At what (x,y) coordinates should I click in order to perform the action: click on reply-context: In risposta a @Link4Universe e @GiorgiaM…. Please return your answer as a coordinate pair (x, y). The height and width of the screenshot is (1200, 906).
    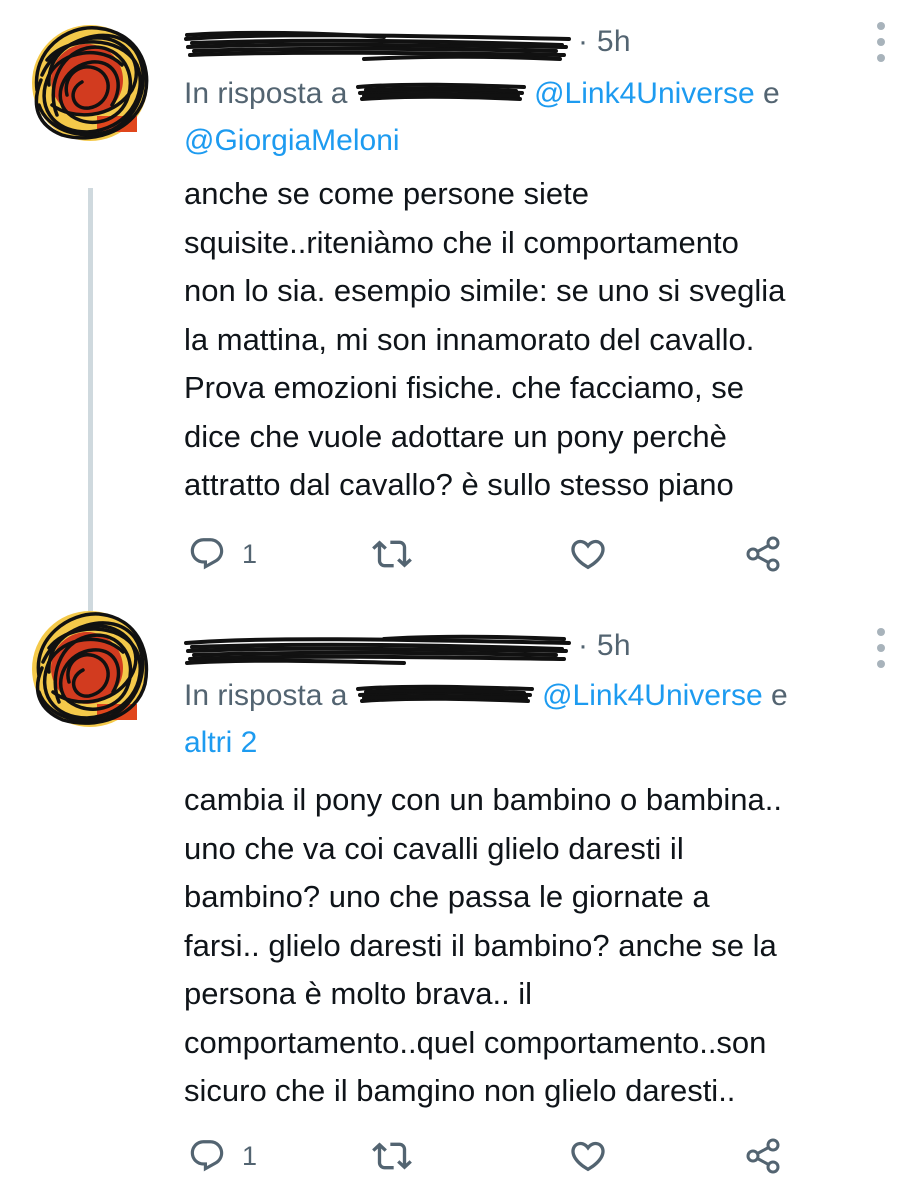
    Looking at the image, I should click on (534, 117).